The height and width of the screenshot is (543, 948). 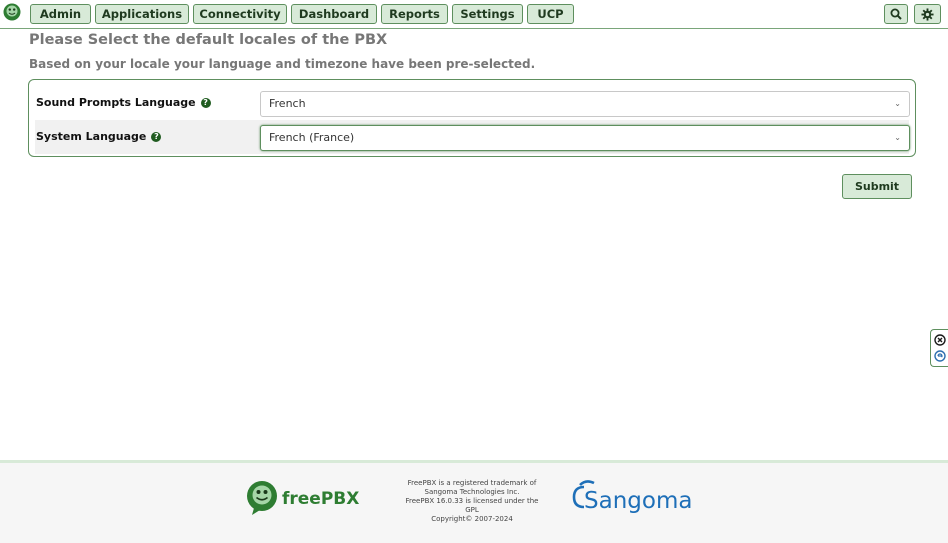 I want to click on settings-button, so click(x=927, y=14).